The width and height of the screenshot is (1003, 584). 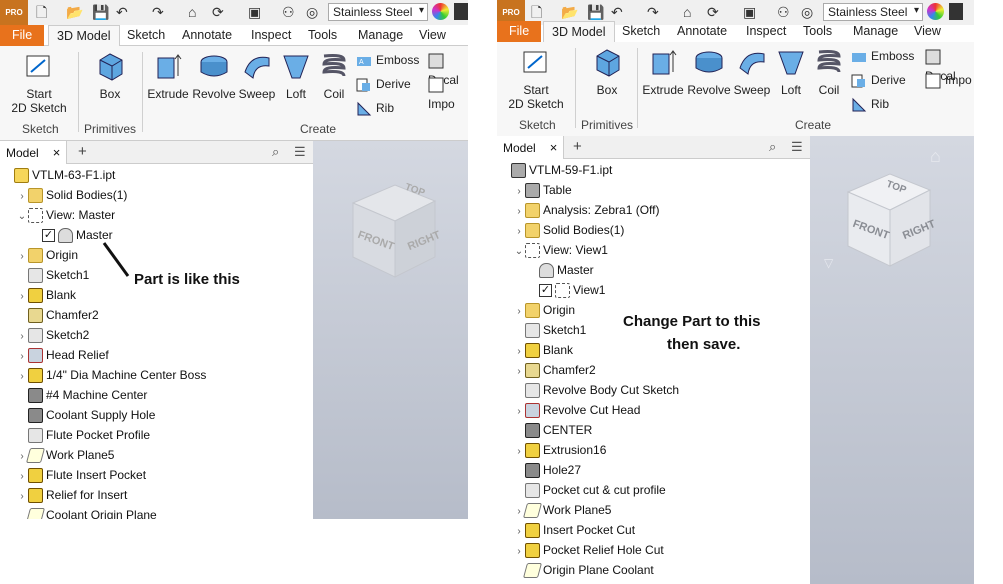 I want to click on tree-node: › Table, so click(x=542, y=190).